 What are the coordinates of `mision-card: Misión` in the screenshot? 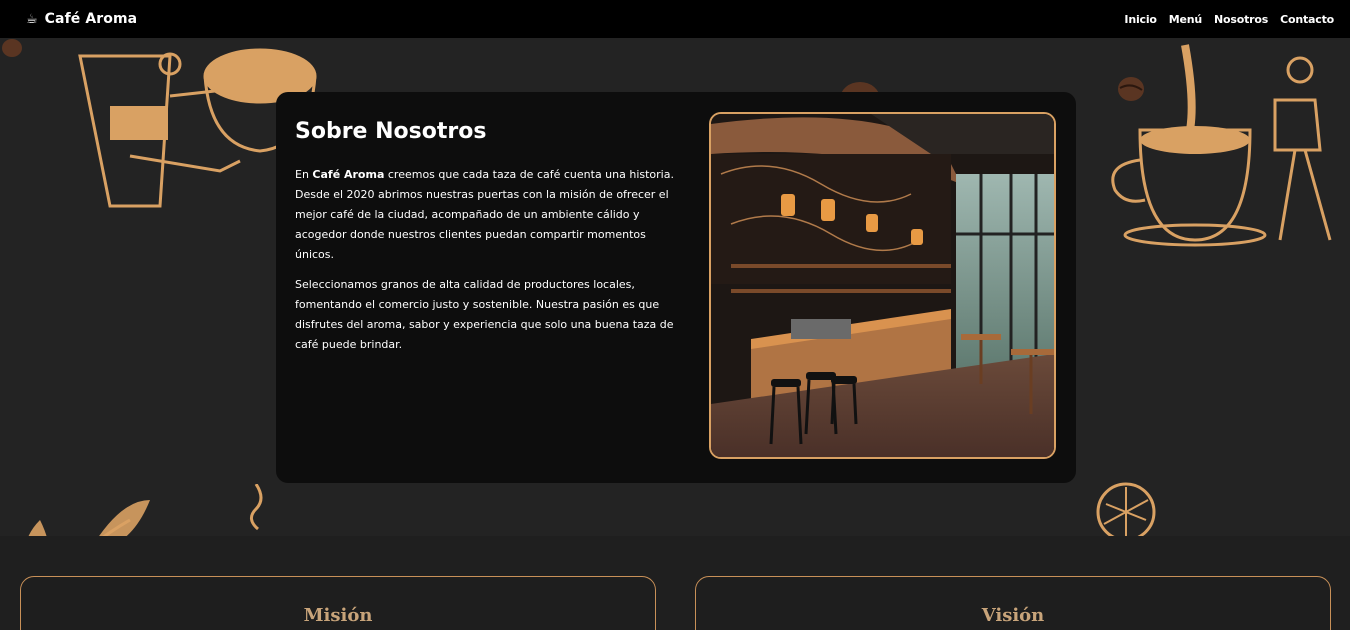 It's located at (338, 603).